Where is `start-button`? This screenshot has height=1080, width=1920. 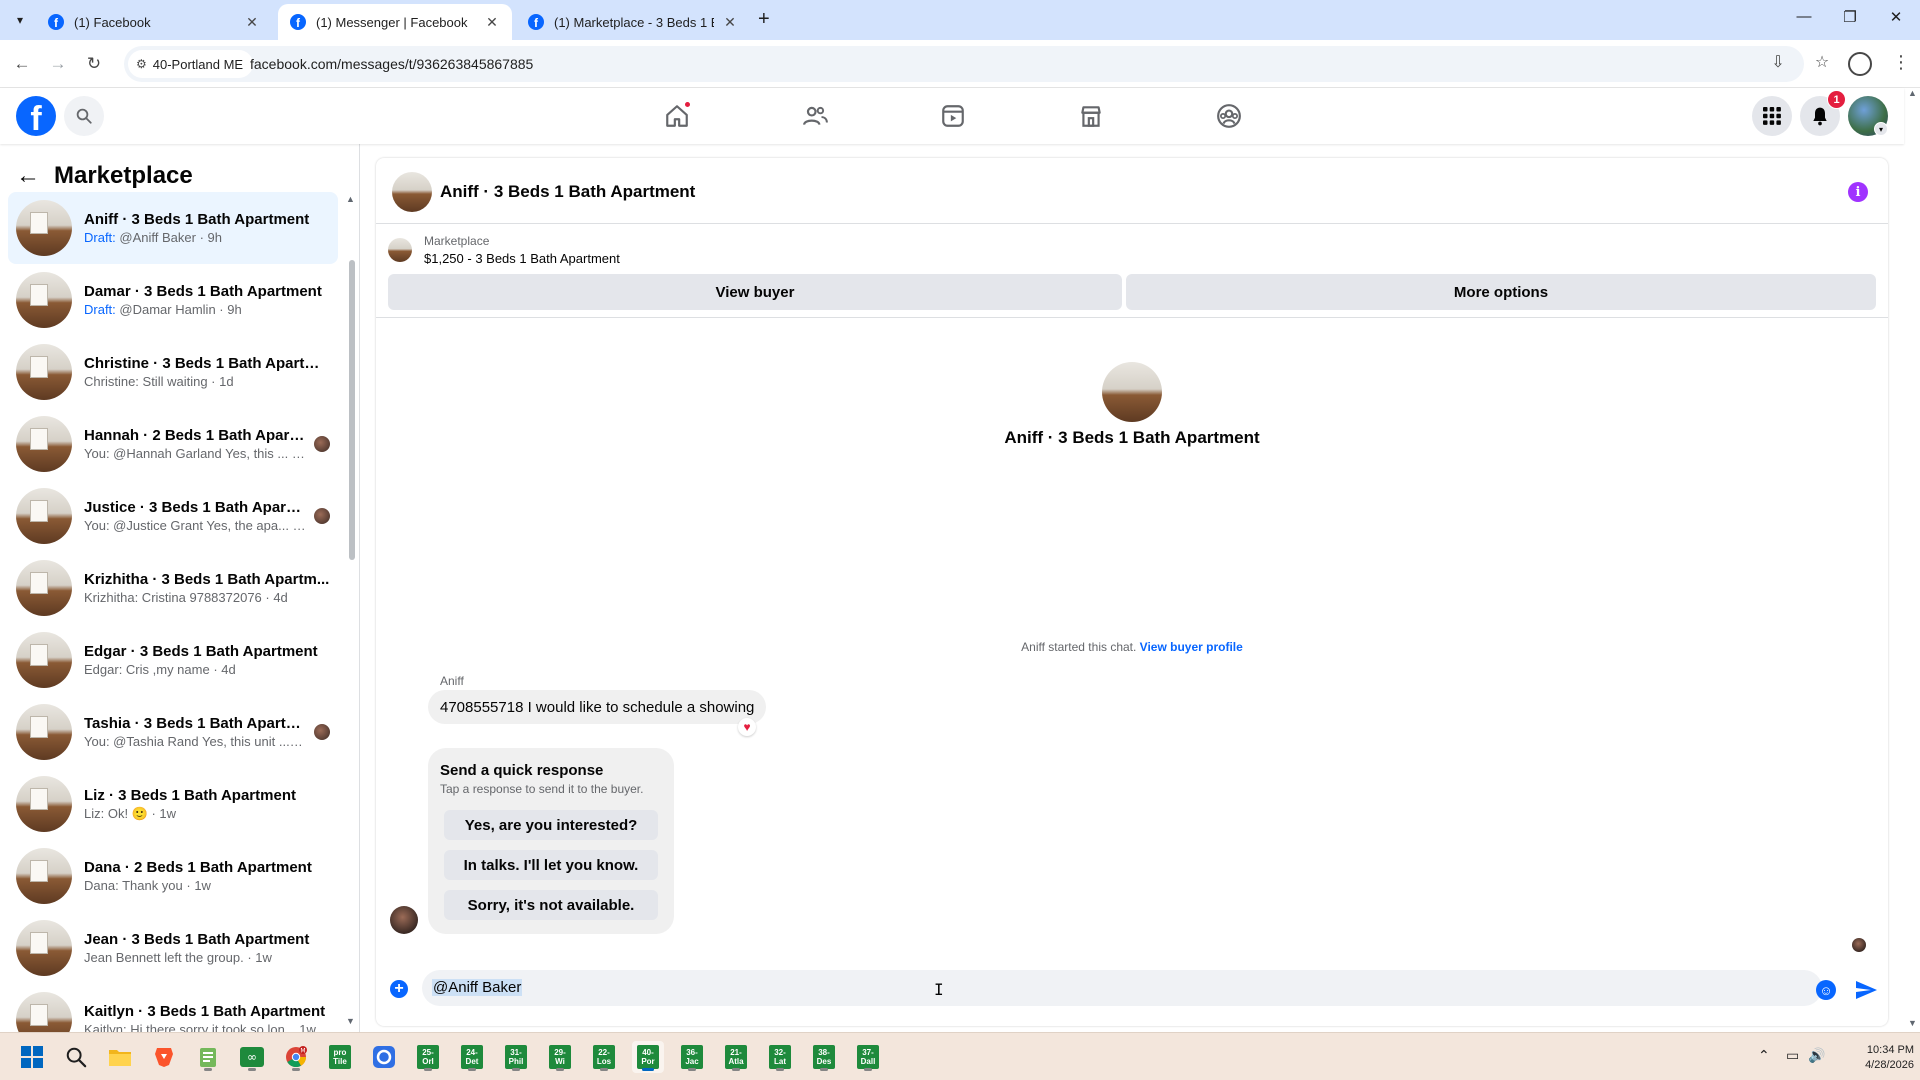 start-button is located at coordinates (32, 1057).